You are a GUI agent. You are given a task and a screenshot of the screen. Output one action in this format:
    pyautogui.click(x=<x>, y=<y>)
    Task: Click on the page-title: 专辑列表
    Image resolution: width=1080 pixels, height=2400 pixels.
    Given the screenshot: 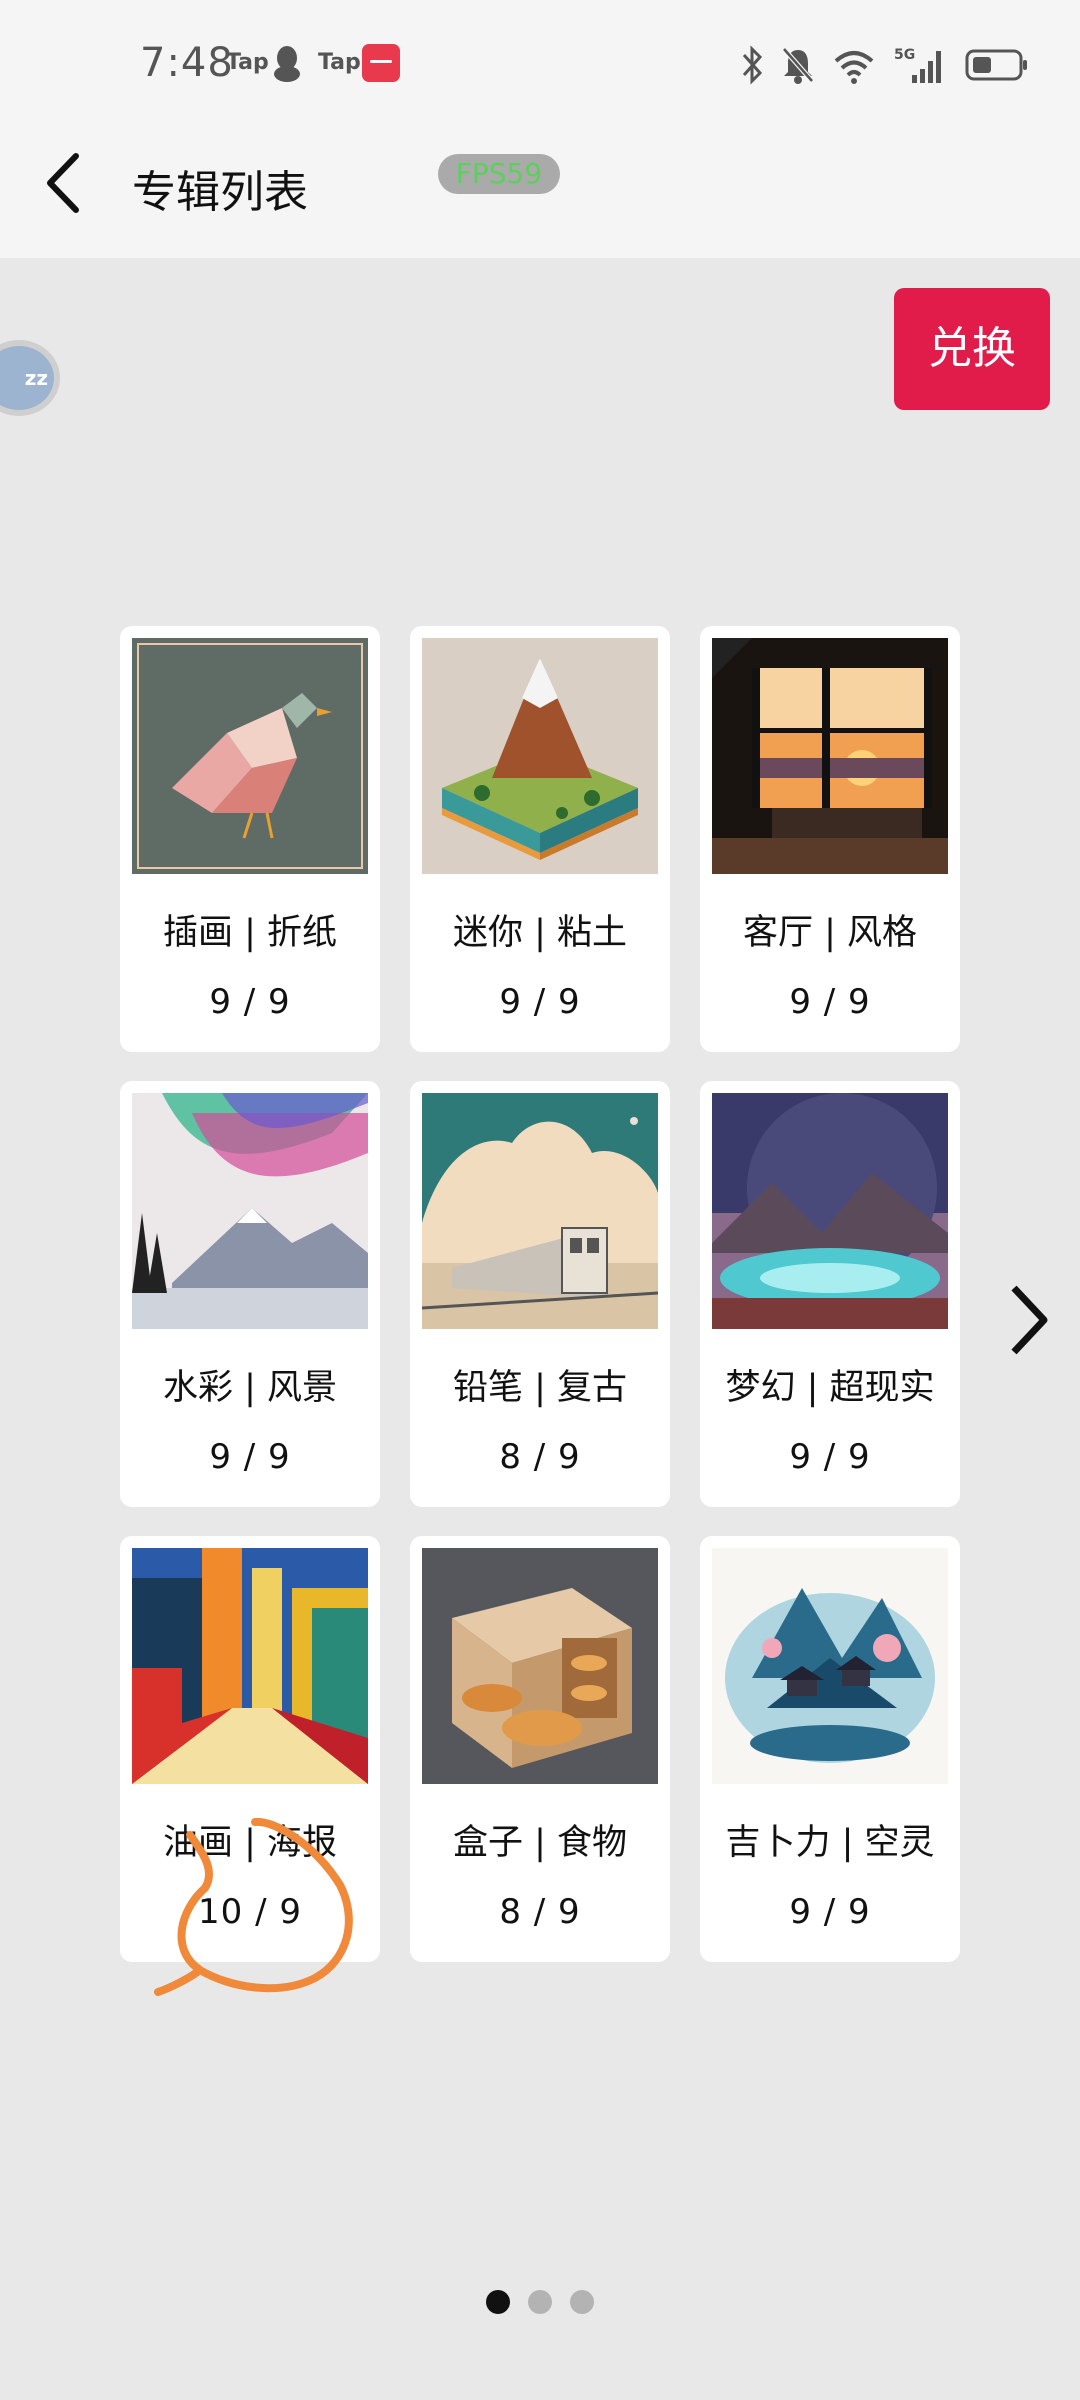 What is the action you would take?
    pyautogui.click(x=220, y=192)
    